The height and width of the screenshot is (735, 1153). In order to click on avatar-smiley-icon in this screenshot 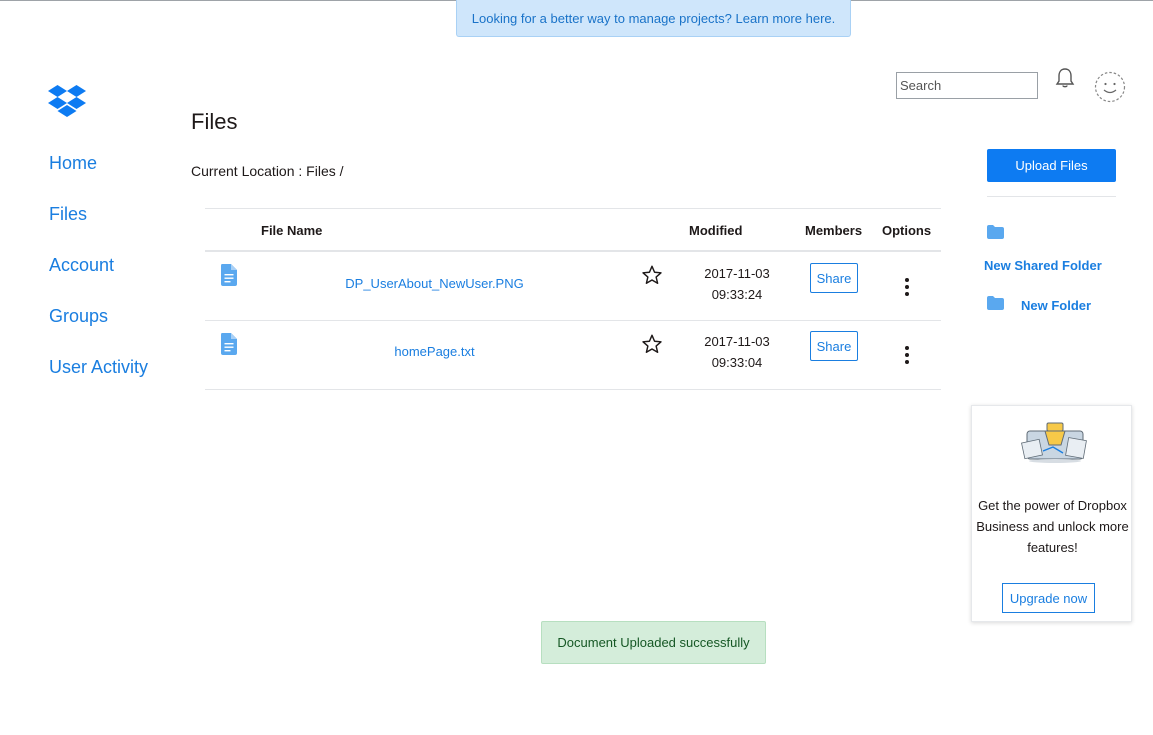, I will do `click(1110, 87)`.